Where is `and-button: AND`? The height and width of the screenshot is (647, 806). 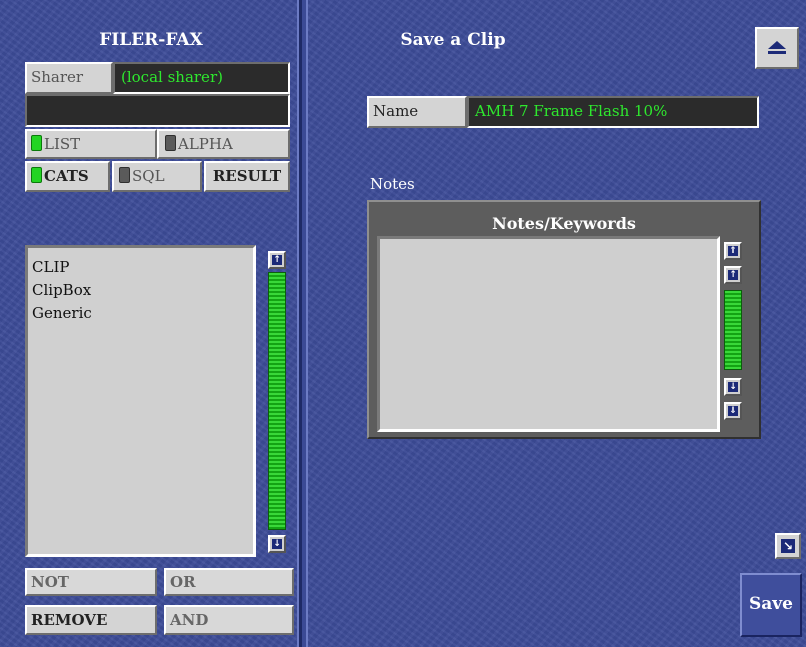
and-button: AND is located at coordinates (229, 620).